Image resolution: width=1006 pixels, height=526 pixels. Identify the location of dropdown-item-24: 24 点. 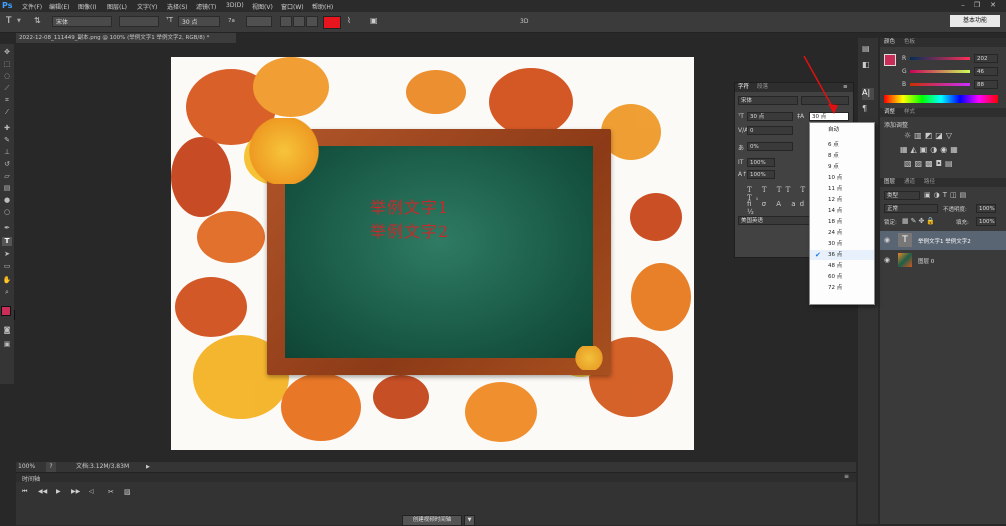
(842, 233).